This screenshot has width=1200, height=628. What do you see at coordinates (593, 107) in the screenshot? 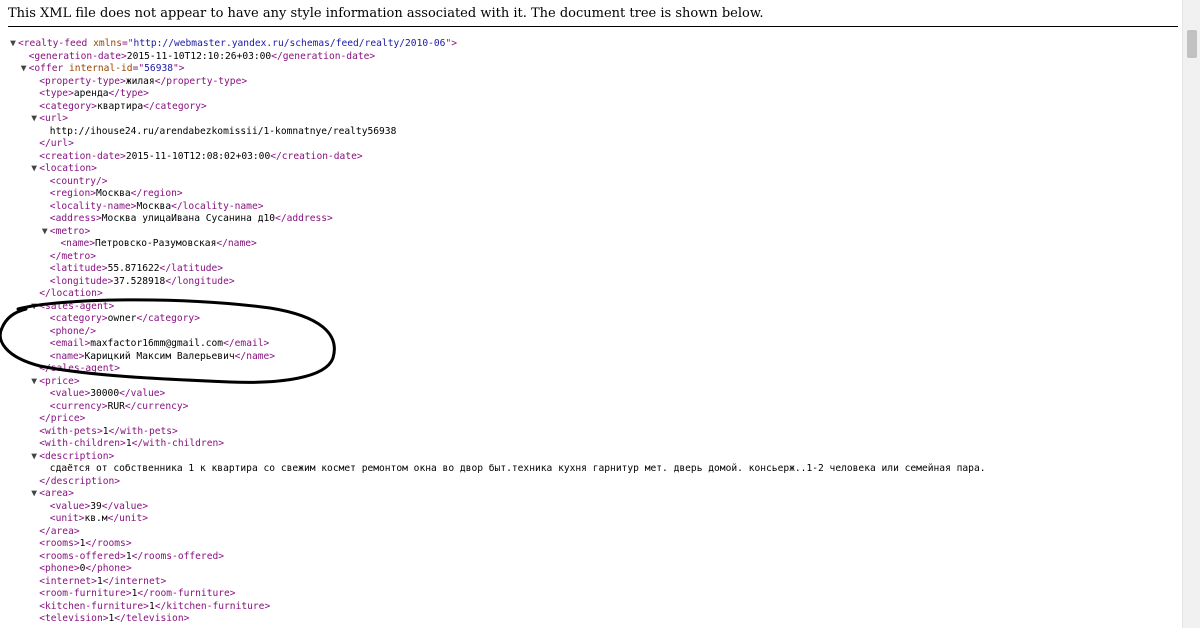
I see `xml-line: <category>квартира</category>` at bounding box center [593, 107].